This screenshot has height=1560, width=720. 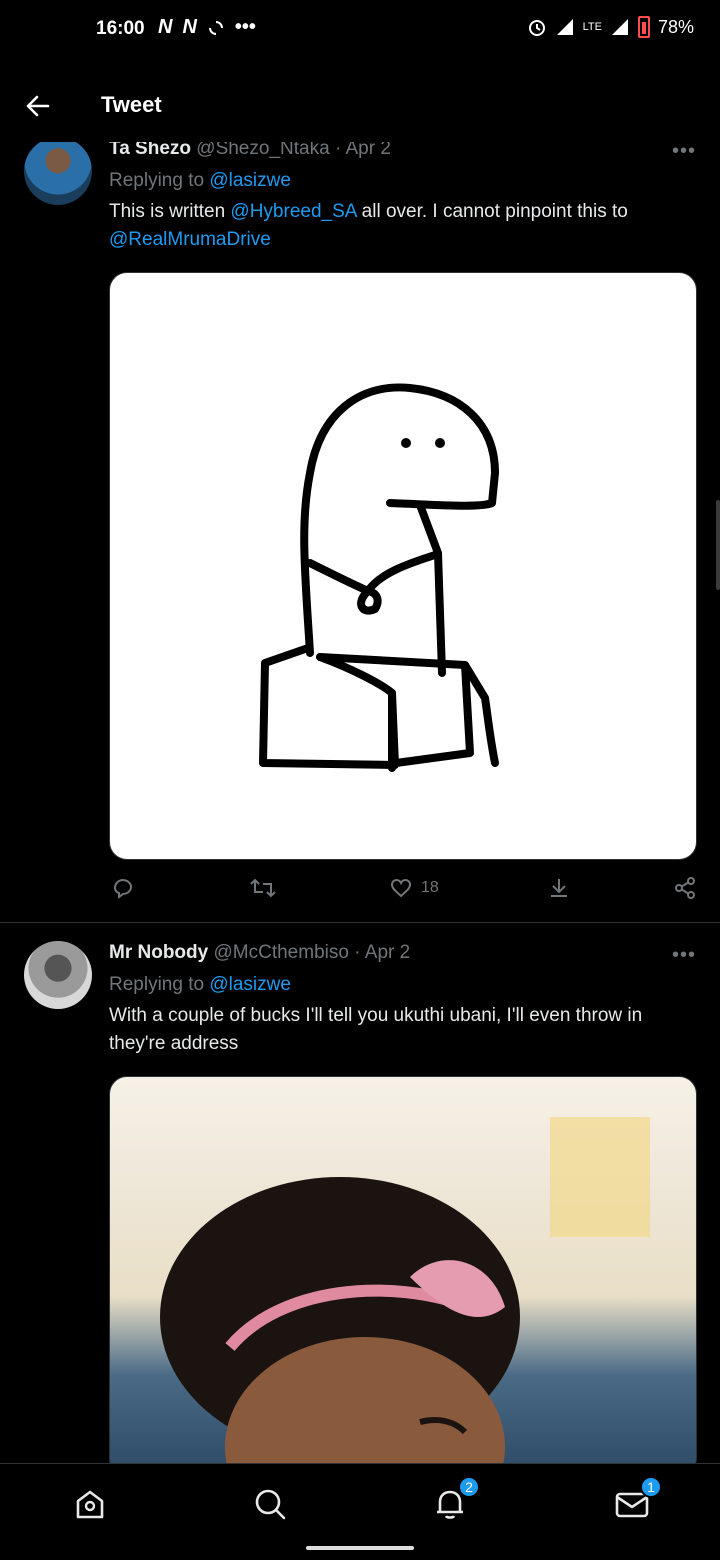 I want to click on messages-badge: 1, so click(x=651, y=1487).